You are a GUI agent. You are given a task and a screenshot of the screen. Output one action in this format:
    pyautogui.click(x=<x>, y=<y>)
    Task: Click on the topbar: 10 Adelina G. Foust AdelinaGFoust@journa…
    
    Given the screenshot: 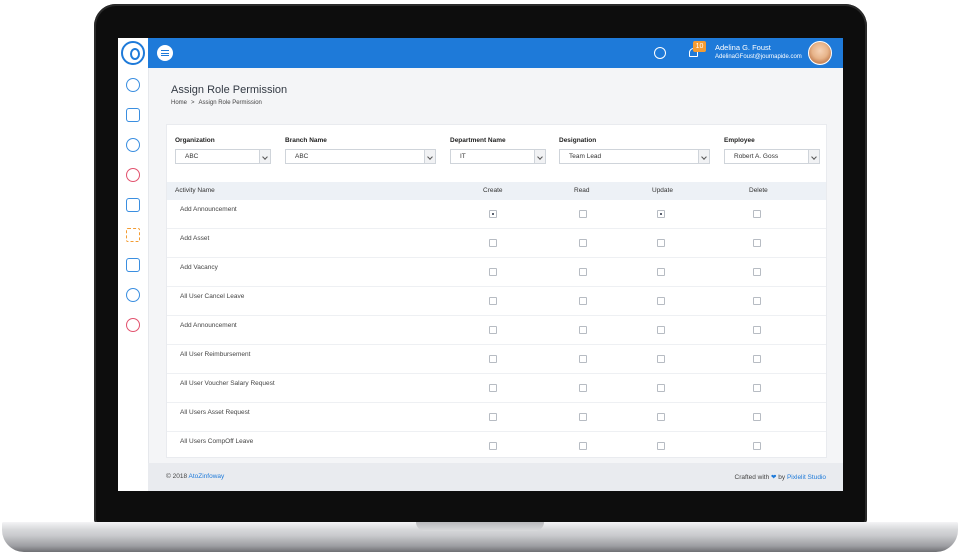 What is the action you would take?
    pyautogui.click(x=495, y=53)
    